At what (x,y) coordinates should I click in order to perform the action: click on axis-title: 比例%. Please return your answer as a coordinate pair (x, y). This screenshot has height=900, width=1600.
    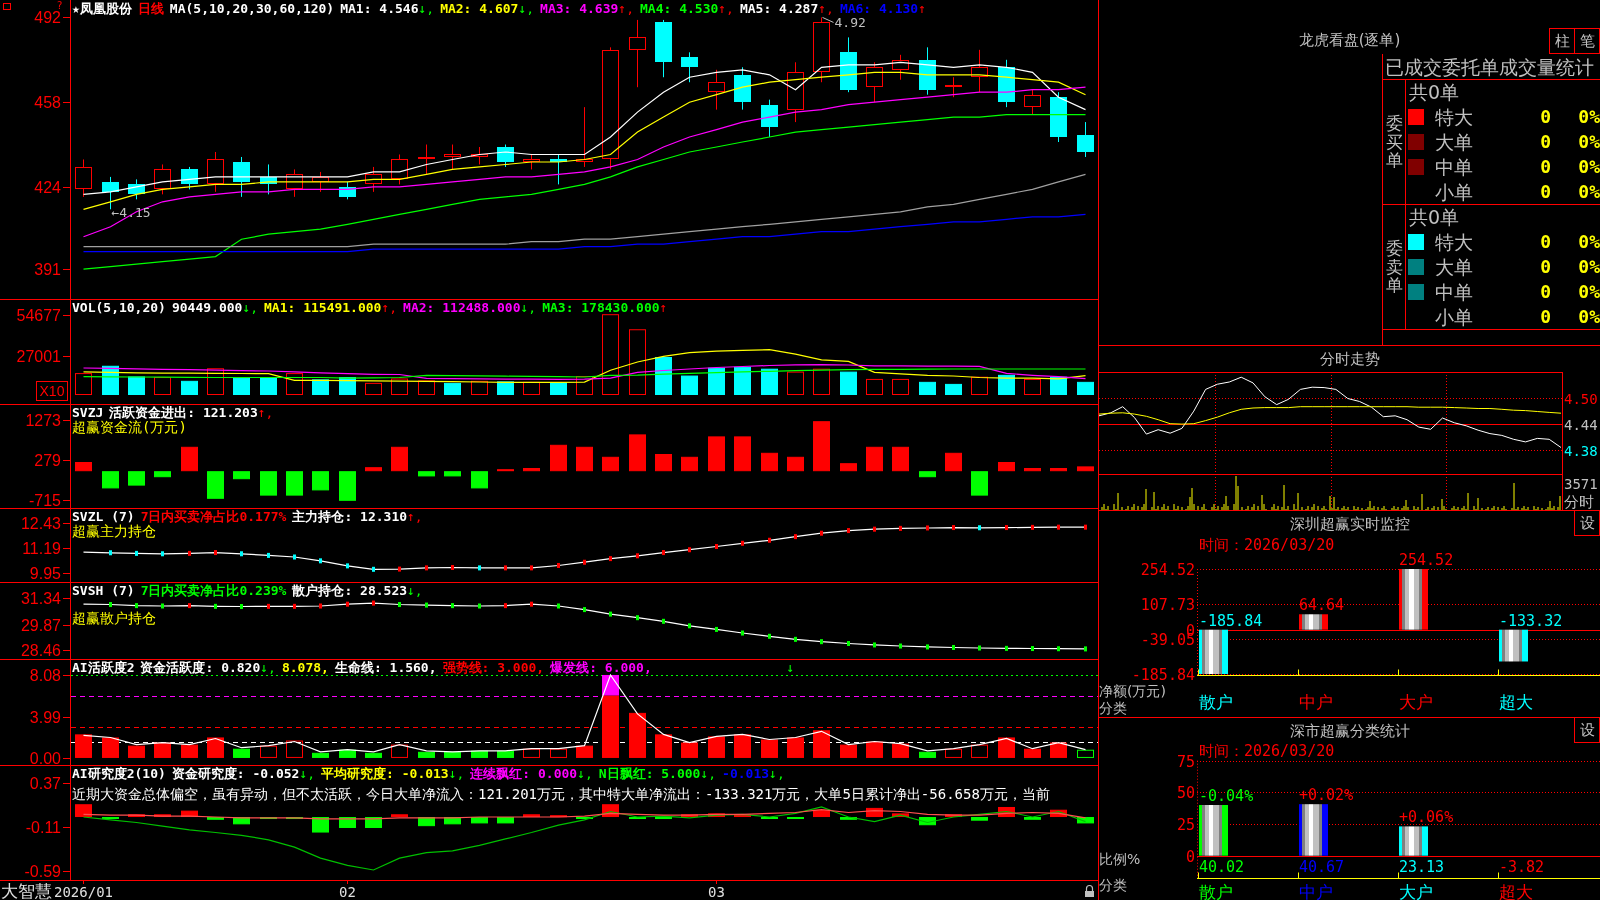
    Looking at the image, I should click on (1120, 859).